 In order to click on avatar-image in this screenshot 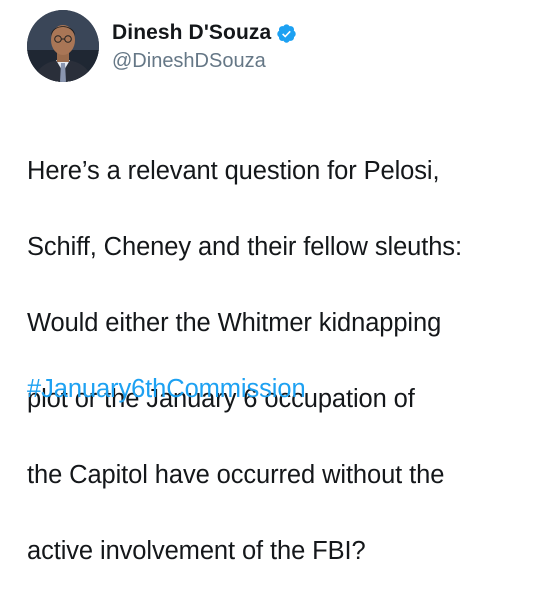, I will do `click(63, 46)`.